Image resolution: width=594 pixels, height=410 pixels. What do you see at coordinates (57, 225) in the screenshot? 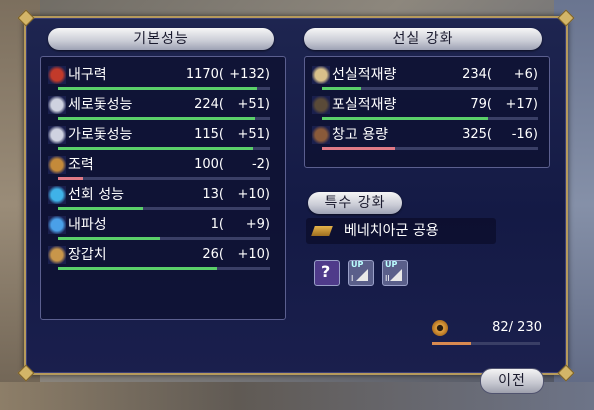
I see `wave-icon` at bounding box center [57, 225].